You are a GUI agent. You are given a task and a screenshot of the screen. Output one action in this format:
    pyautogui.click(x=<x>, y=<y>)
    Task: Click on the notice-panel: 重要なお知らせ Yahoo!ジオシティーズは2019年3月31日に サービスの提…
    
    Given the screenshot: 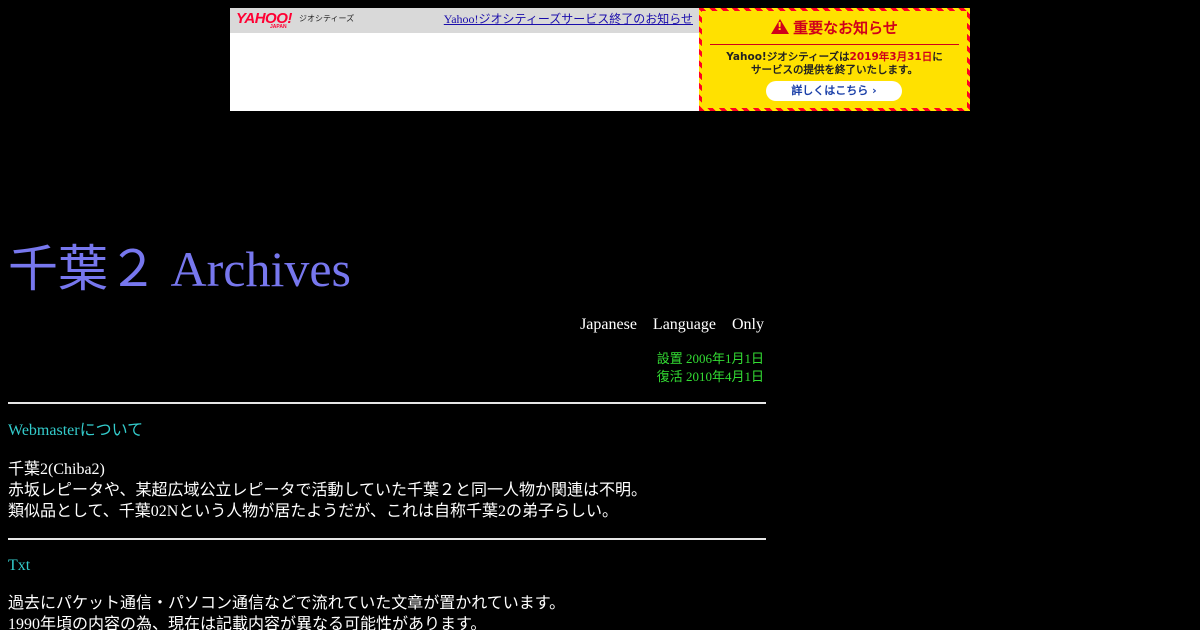 What is the action you would take?
    pyautogui.click(x=834, y=59)
    